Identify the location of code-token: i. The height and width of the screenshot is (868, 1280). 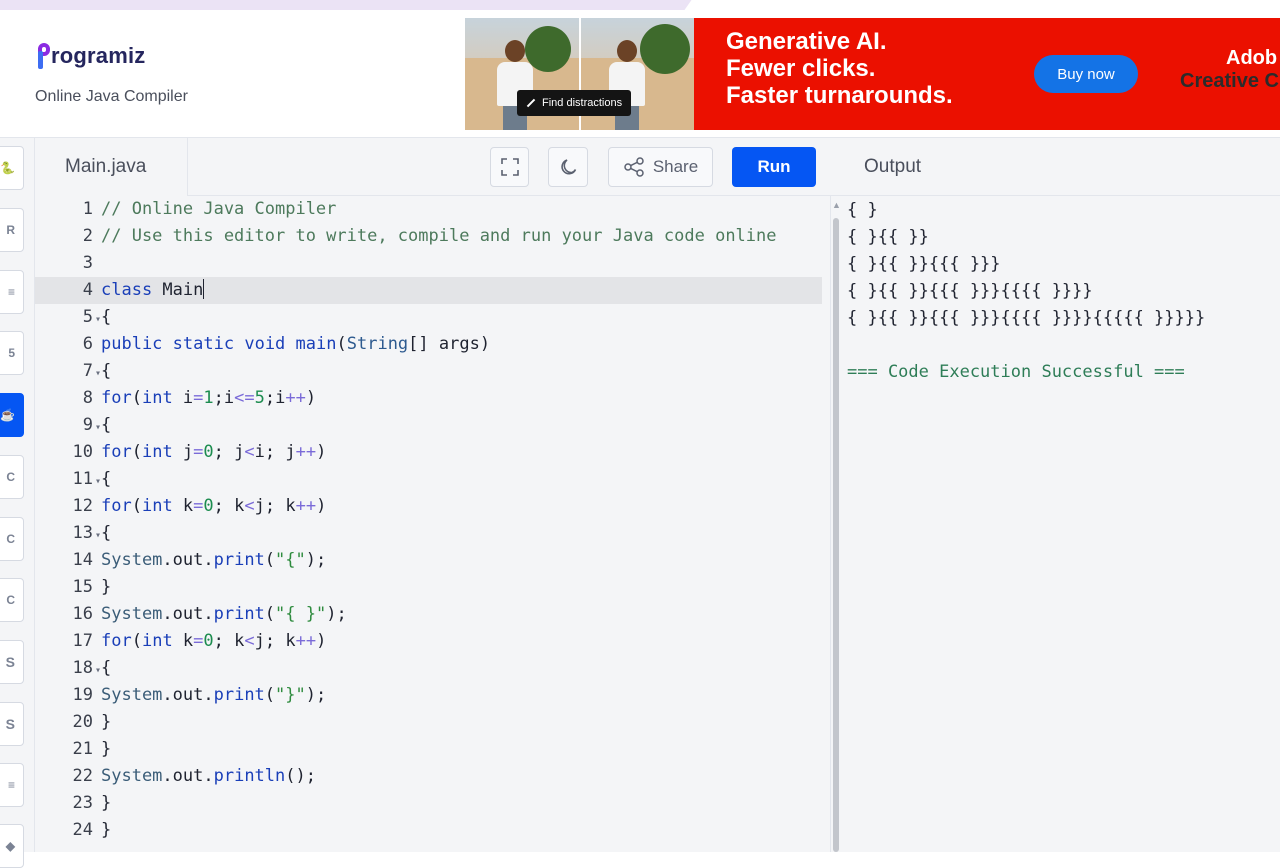
(183, 398).